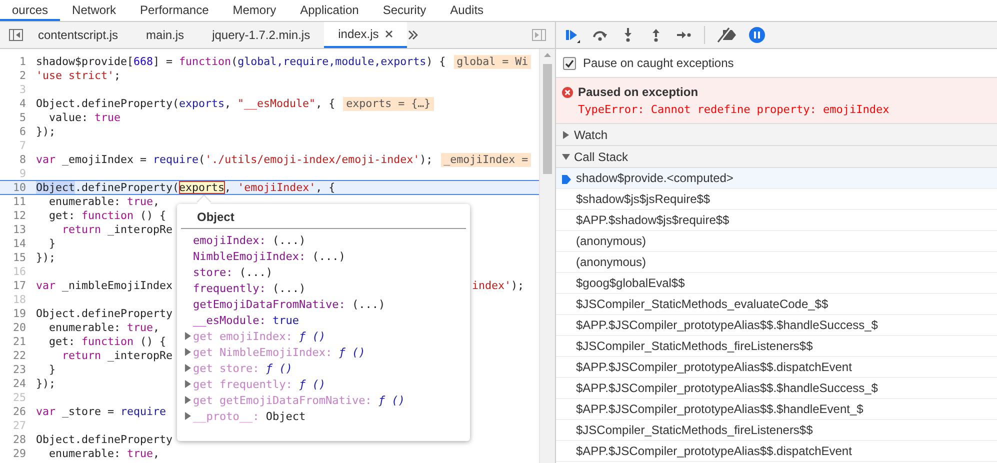  Describe the element at coordinates (776, 178) in the screenshot. I see `call-frame: shadow$provide.<computed>` at that location.